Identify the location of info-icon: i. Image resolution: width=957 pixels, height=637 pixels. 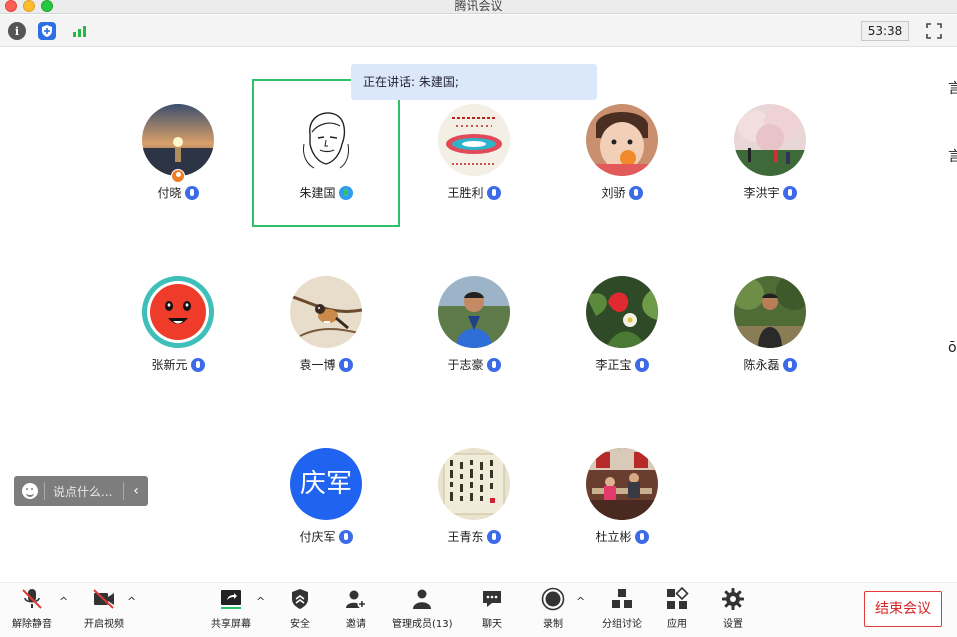
(17, 31).